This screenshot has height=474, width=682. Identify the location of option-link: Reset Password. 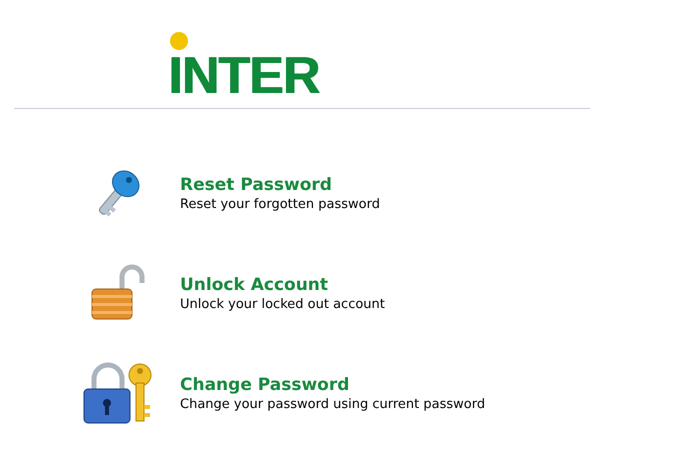
(280, 185).